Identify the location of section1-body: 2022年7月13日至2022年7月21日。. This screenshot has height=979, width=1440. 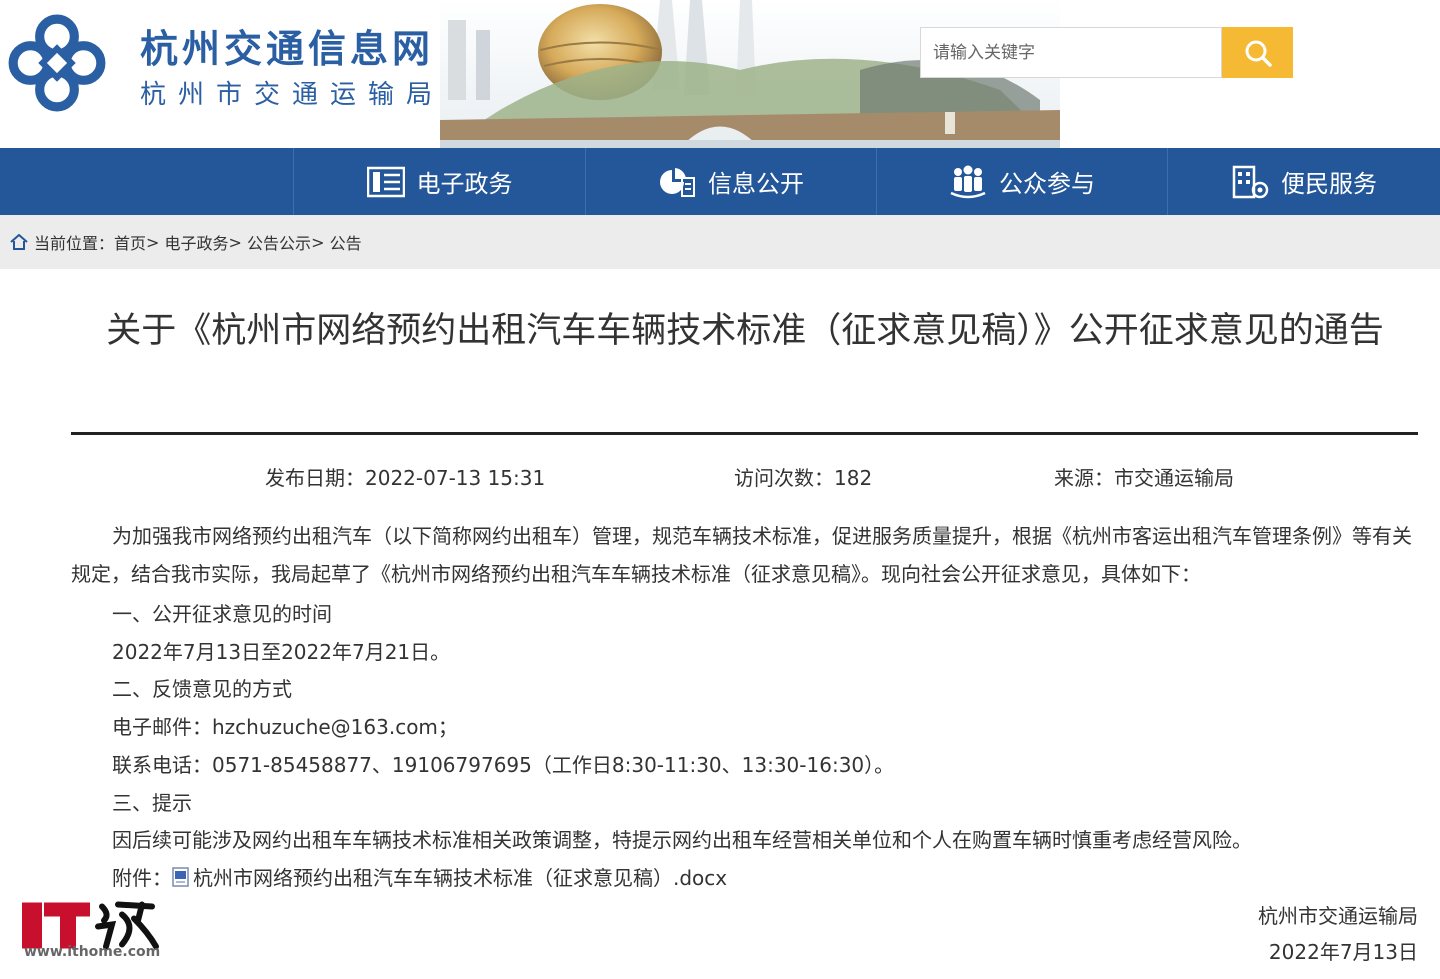
(281, 652).